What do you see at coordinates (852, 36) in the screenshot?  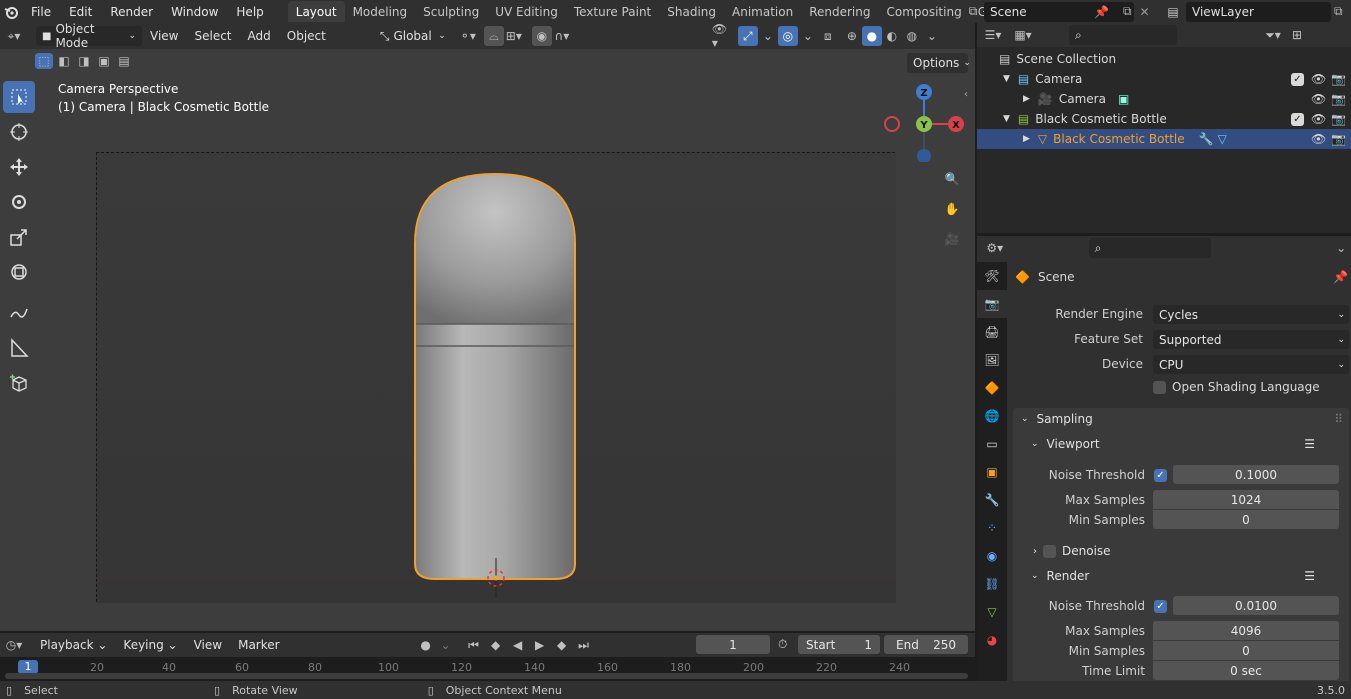 I see `wireframe-shading-icon: ⊕` at bounding box center [852, 36].